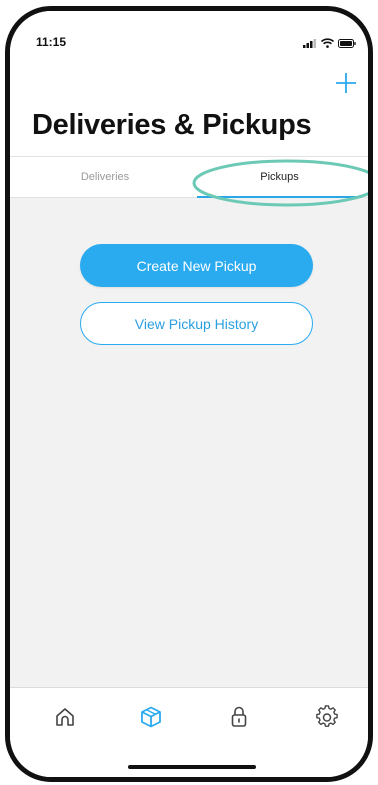 The height and width of the screenshot is (785, 378). Describe the element at coordinates (189, 732) in the screenshot. I see `bottom-nav` at that location.